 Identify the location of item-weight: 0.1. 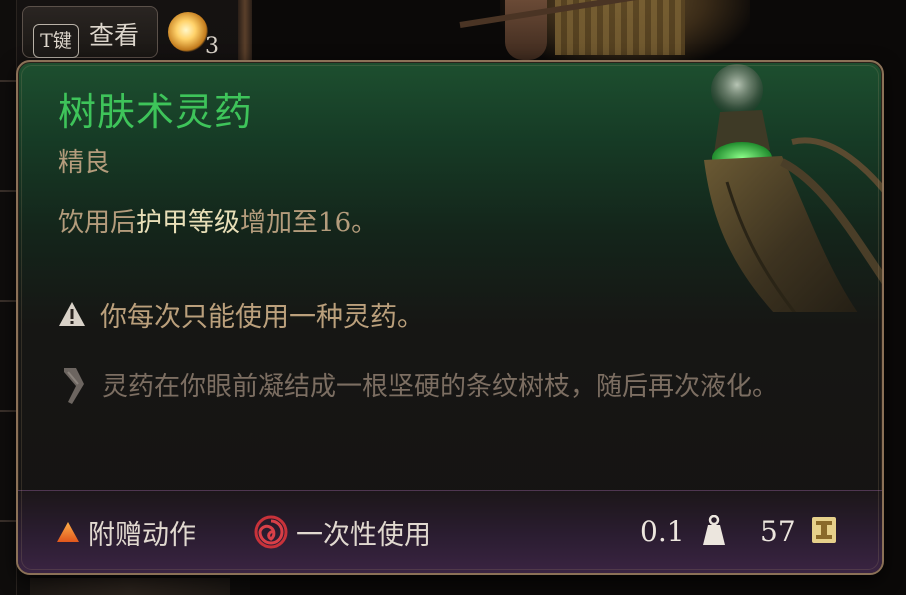
(662, 531).